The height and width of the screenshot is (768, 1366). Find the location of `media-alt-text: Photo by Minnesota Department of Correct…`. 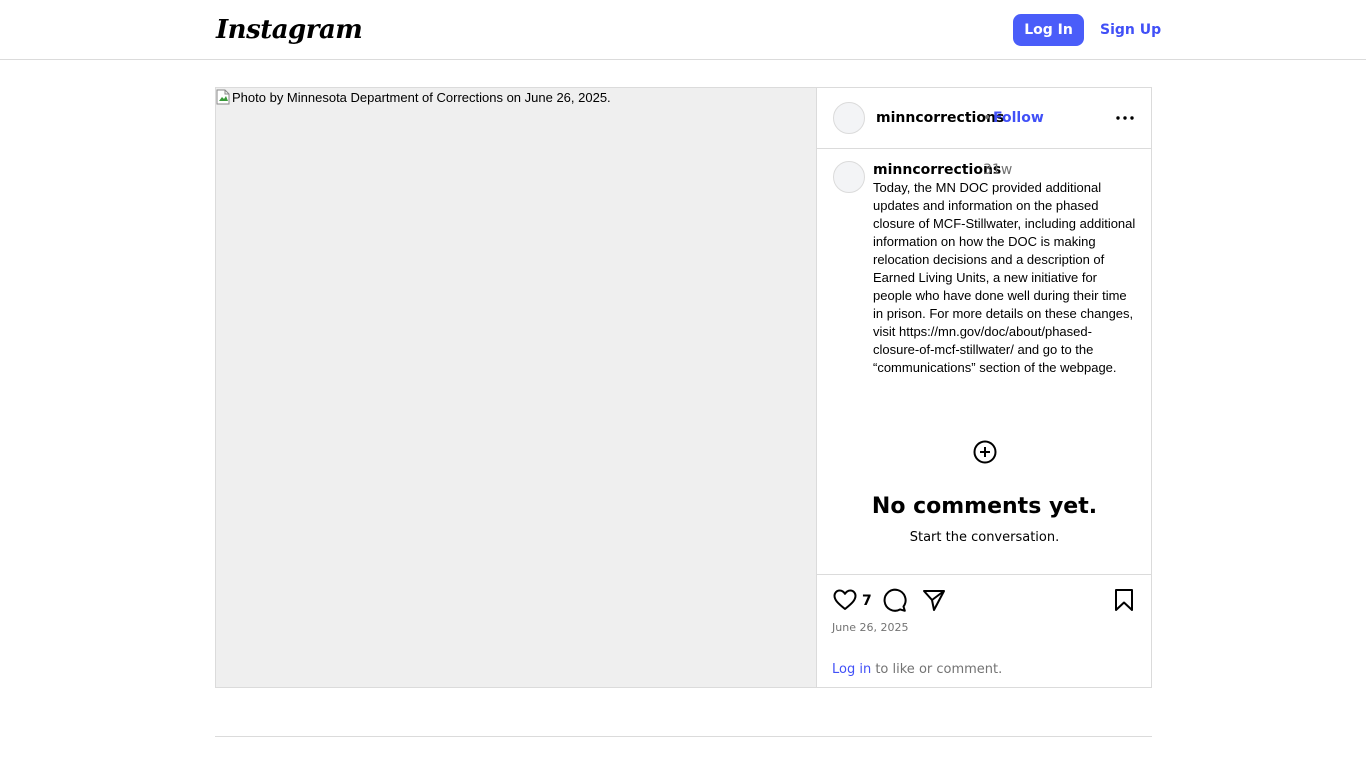

media-alt-text: Photo by Minnesota Department of Correct… is located at coordinates (421, 97).